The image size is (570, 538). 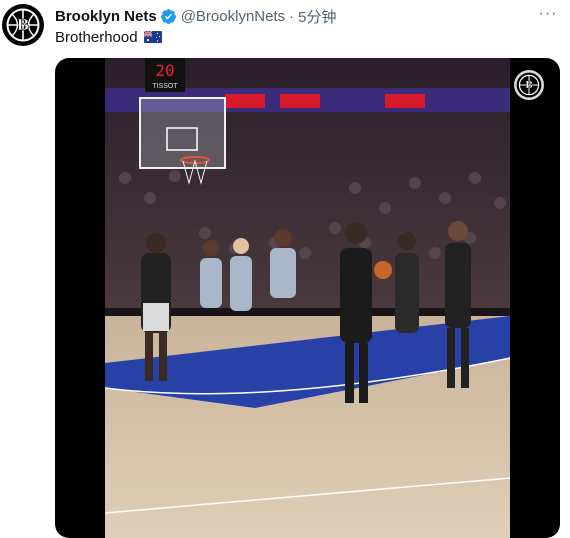 I want to click on avatar: B, so click(x=23, y=25).